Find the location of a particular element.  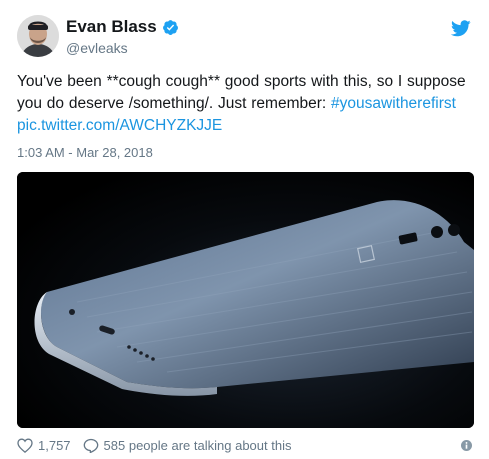

tweet-actions: 1,757 585 people are talking about this is located at coordinates (160, 445).